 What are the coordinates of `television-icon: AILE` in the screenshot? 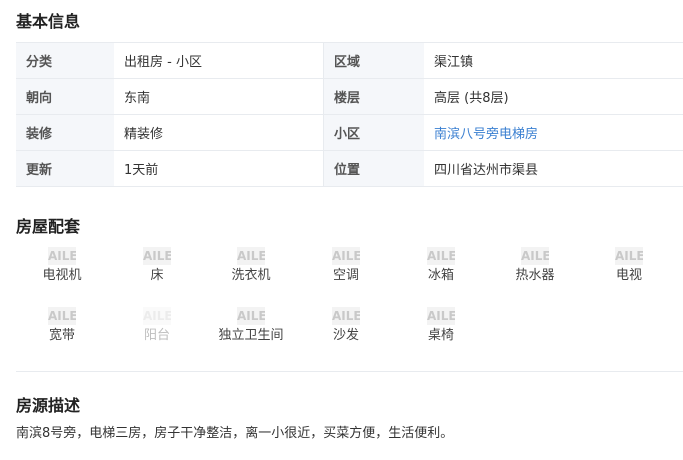 It's located at (629, 256).